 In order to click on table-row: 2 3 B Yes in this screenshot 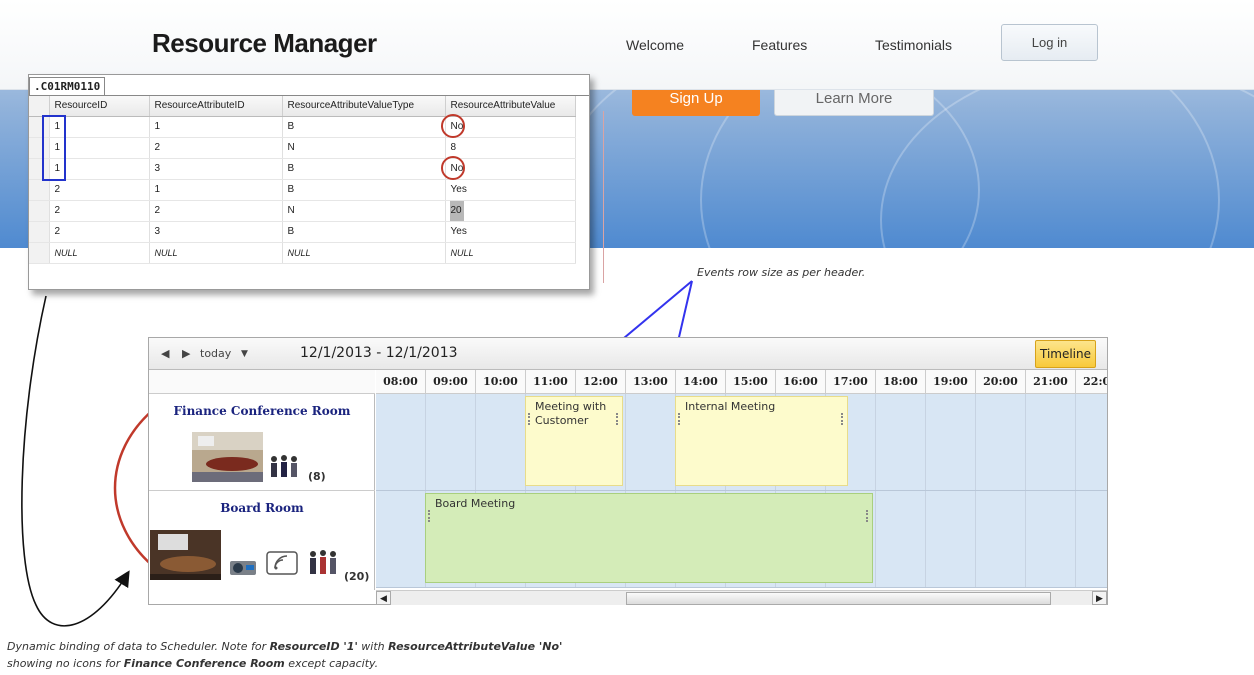, I will do `click(302, 232)`.